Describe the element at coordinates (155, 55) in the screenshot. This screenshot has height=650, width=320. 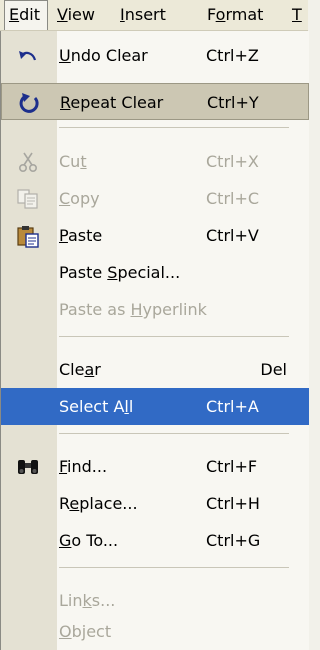
I see `menu-item-undo: Undo Clear Ctrl+Z` at that location.